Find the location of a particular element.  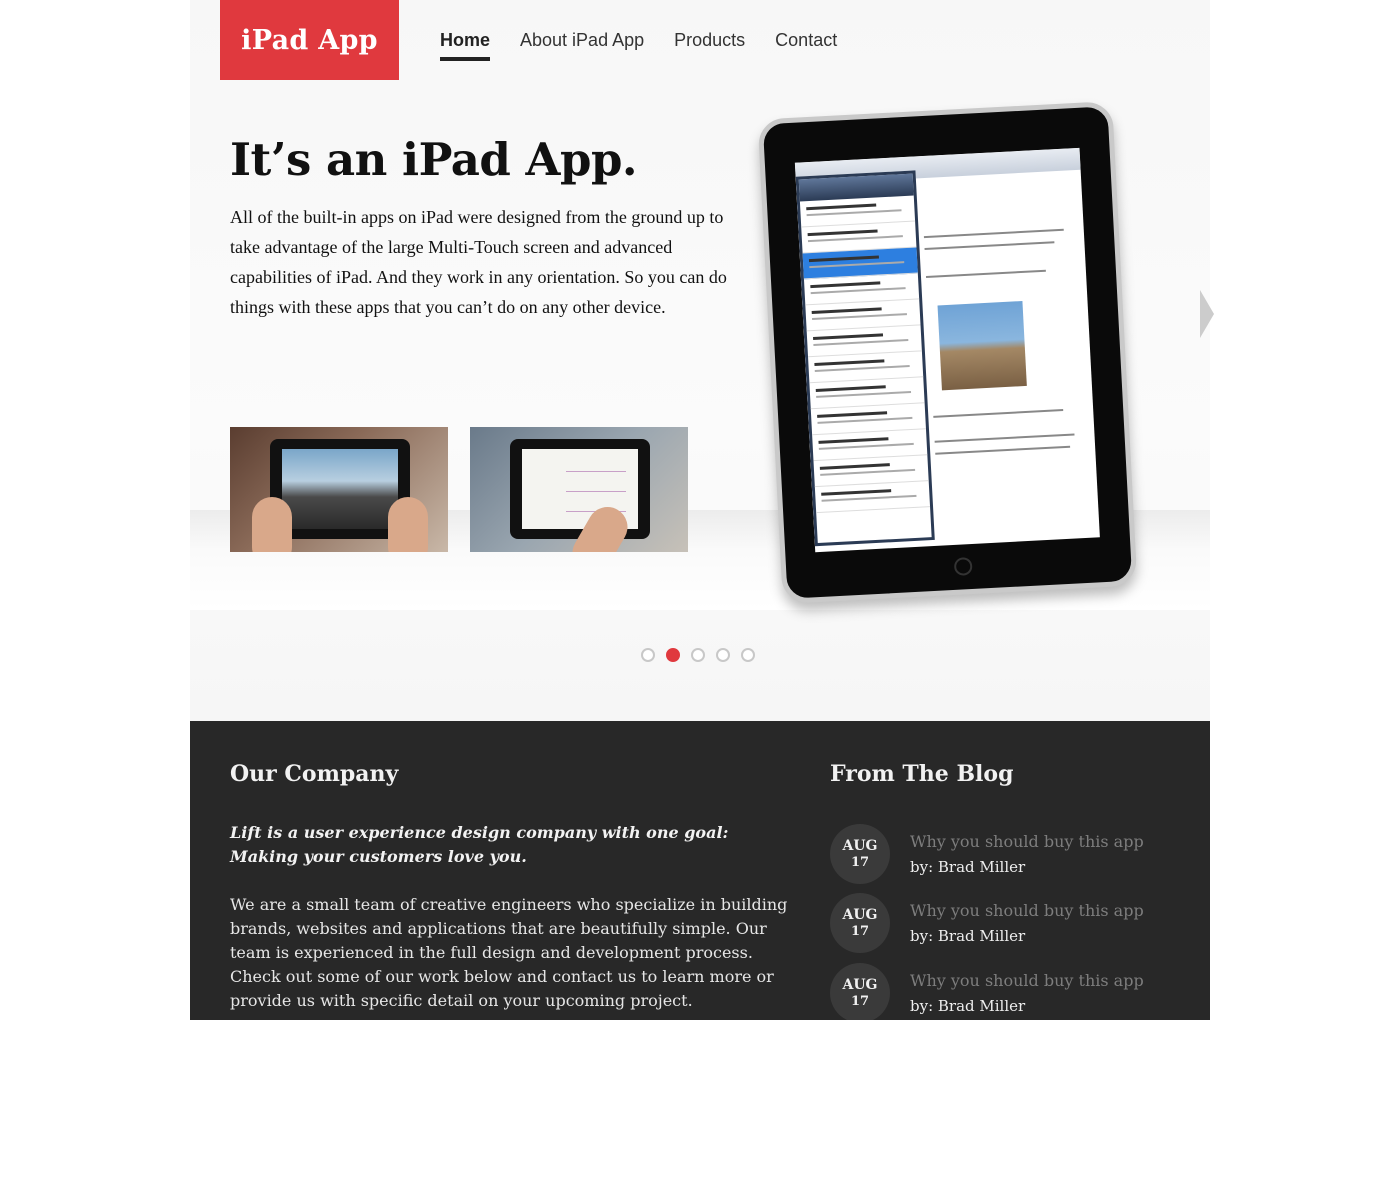

left-hand-image is located at coordinates (272, 524).